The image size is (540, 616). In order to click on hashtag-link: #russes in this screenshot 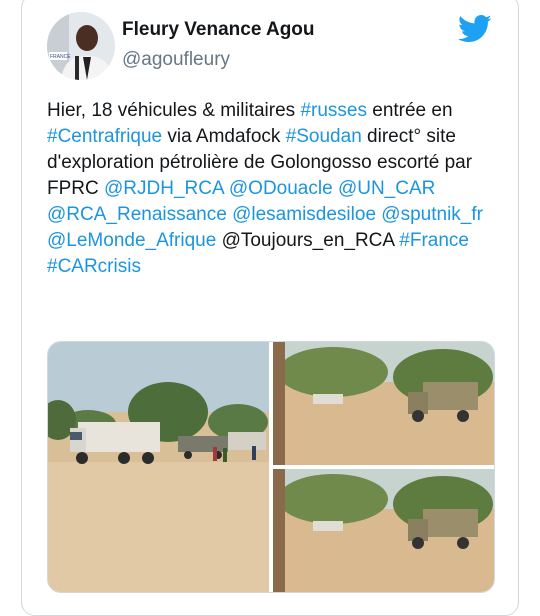, I will do `click(333, 110)`.